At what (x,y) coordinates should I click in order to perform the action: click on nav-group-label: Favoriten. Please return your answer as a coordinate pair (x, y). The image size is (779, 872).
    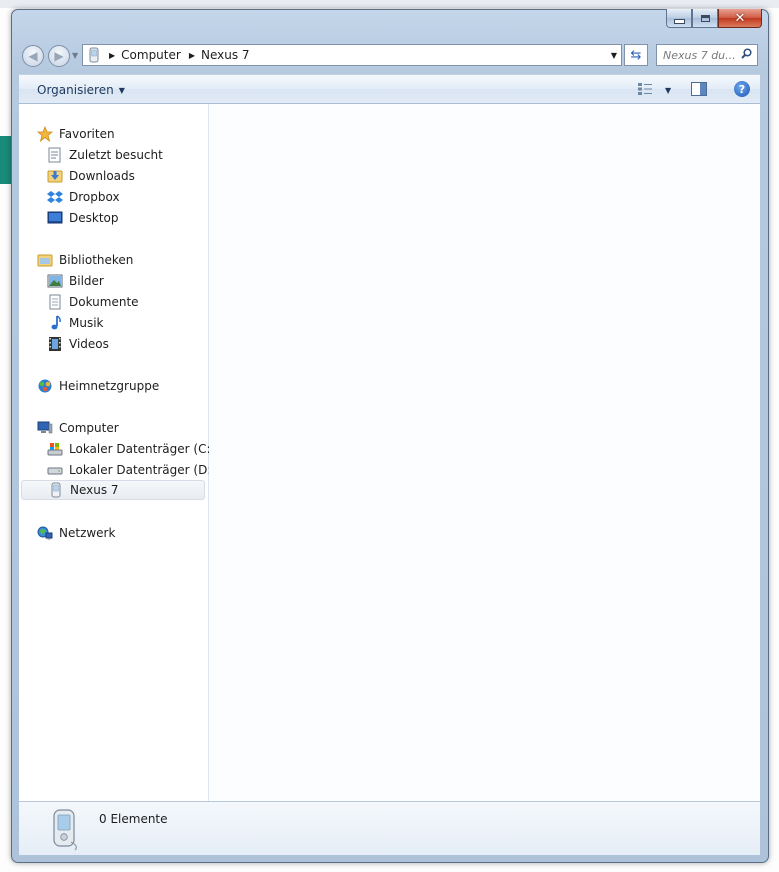
    Looking at the image, I should click on (87, 134).